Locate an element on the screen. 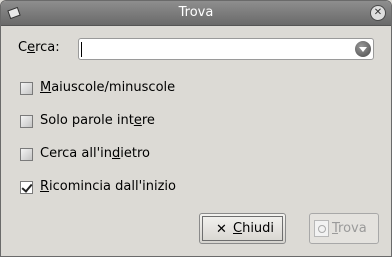 Image resolution: width=392 pixels, height=257 pixels. close-button: ✕ Chiudi is located at coordinates (242, 228).